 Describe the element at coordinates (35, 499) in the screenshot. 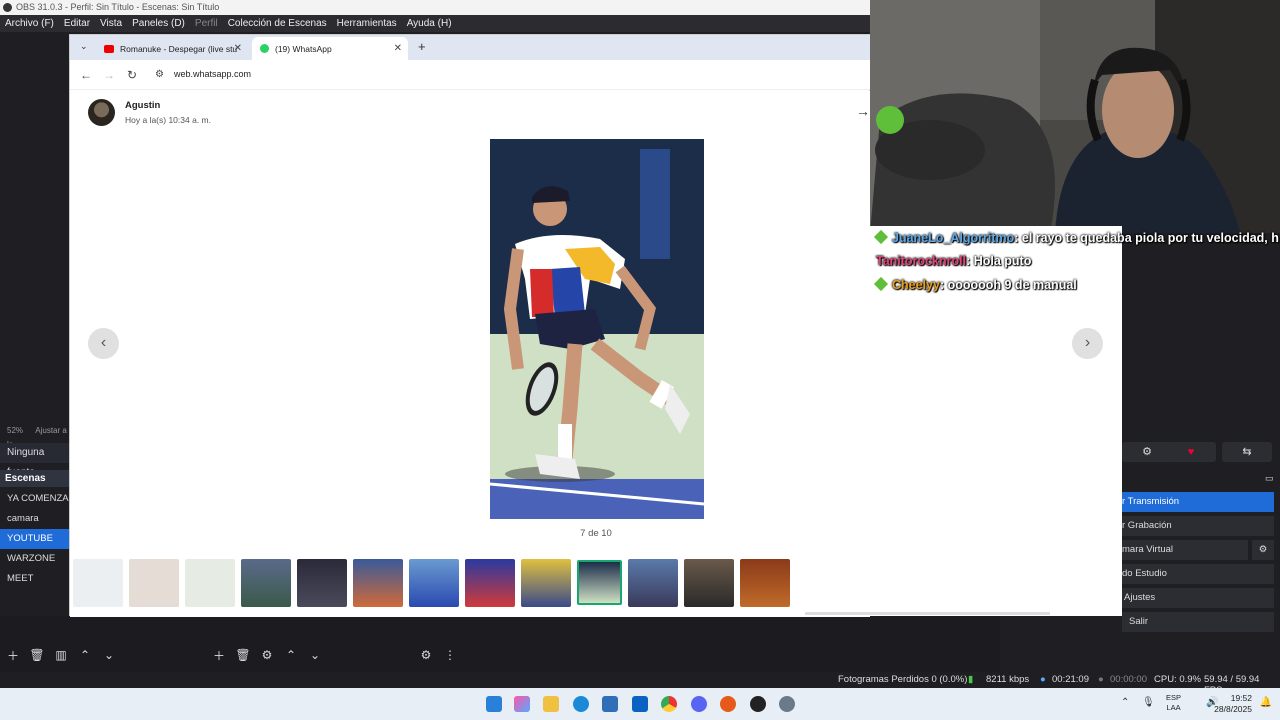

I see `scene-item: YA COMENZAM` at that location.